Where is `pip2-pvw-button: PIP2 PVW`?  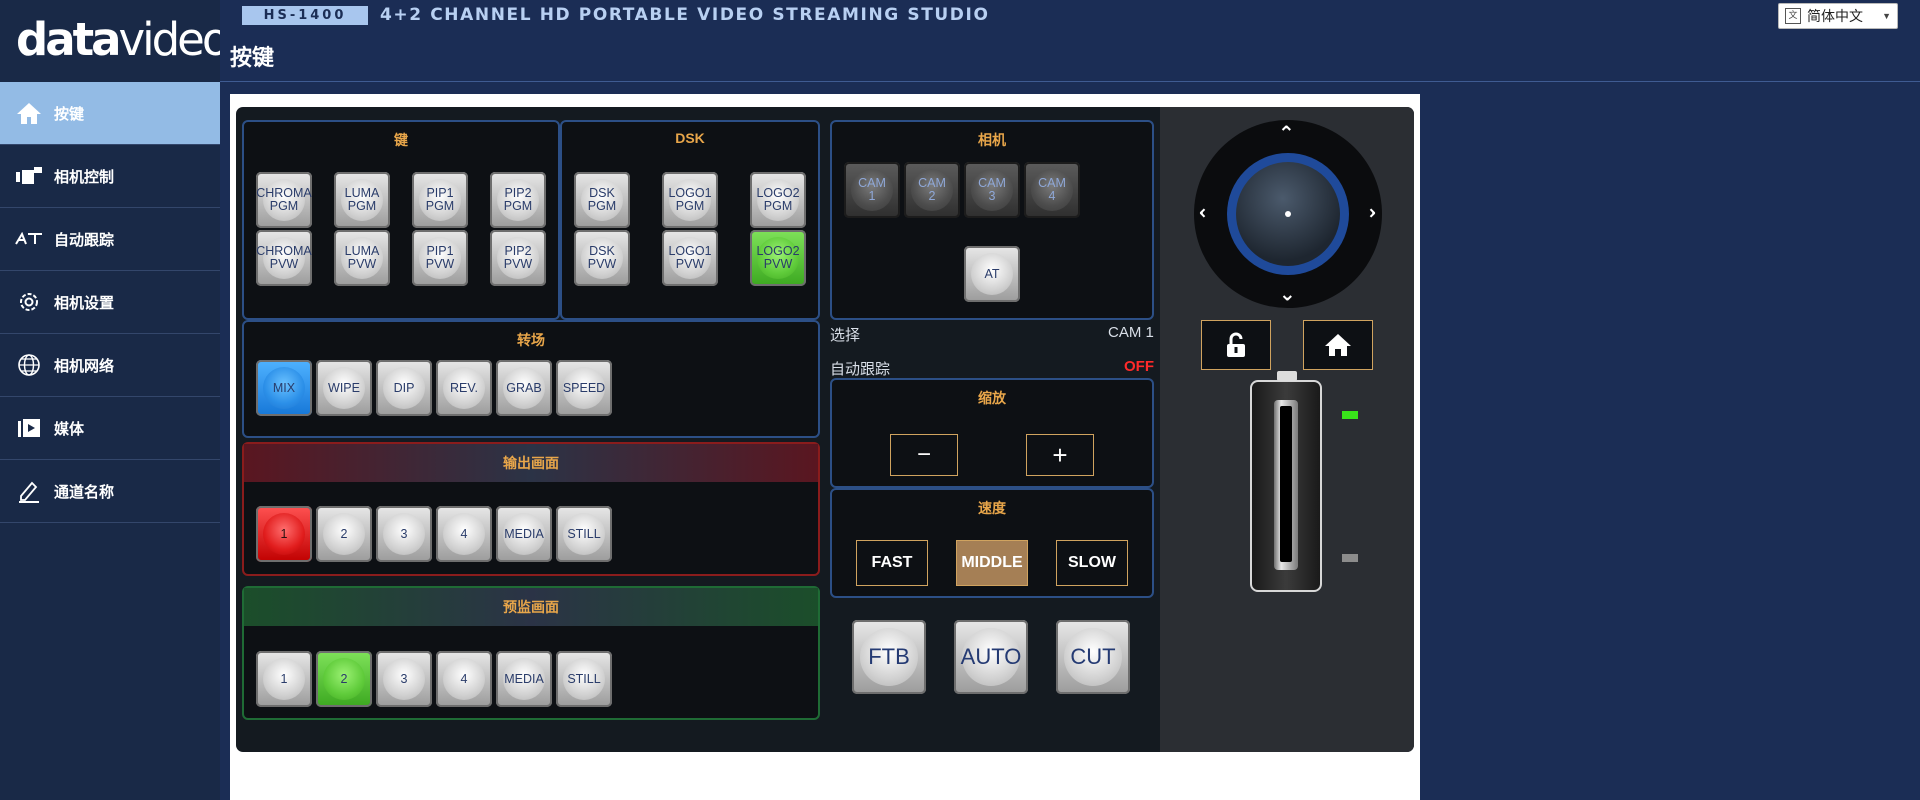
pip2-pvw-button: PIP2 PVW is located at coordinates (518, 258).